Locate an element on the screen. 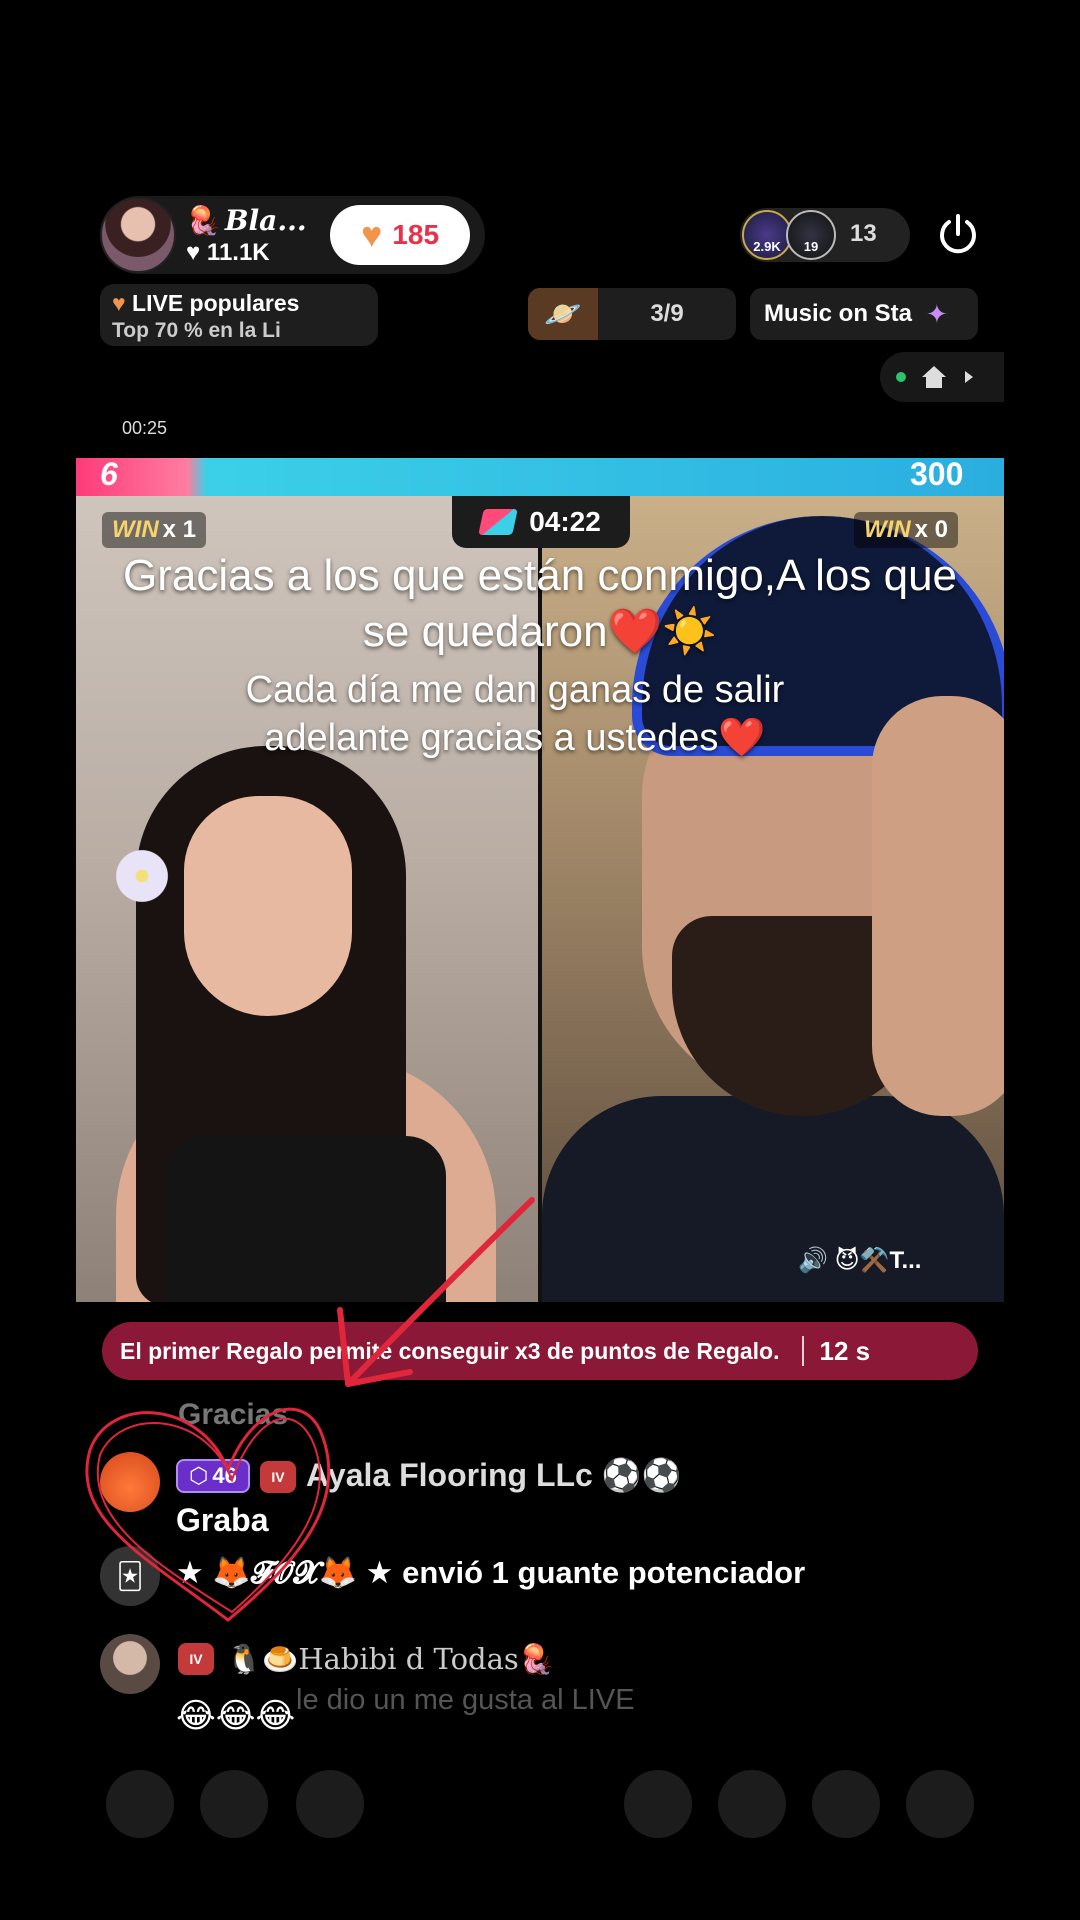  power-icon is located at coordinates (958, 235).